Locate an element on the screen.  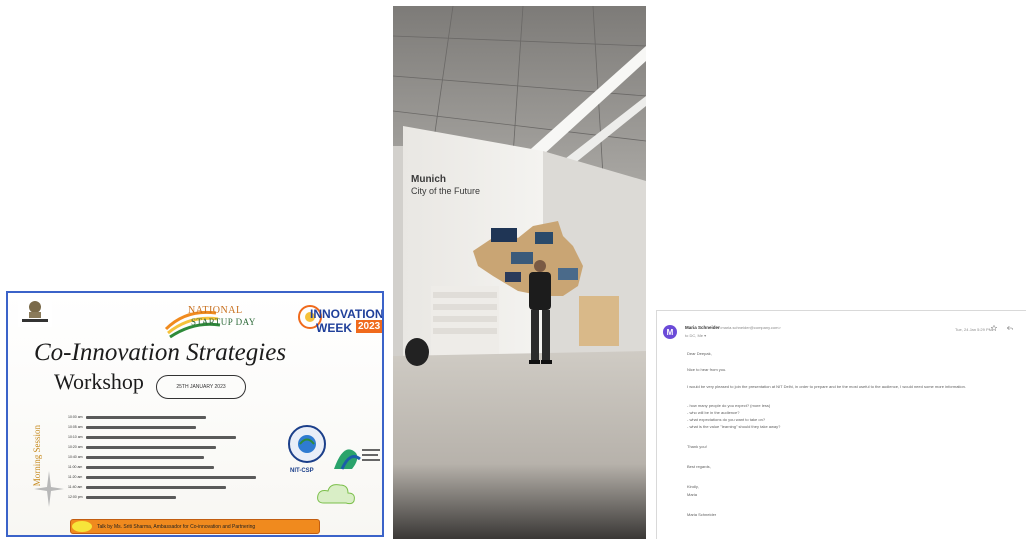
star-icon is located at coordinates (994, 328).